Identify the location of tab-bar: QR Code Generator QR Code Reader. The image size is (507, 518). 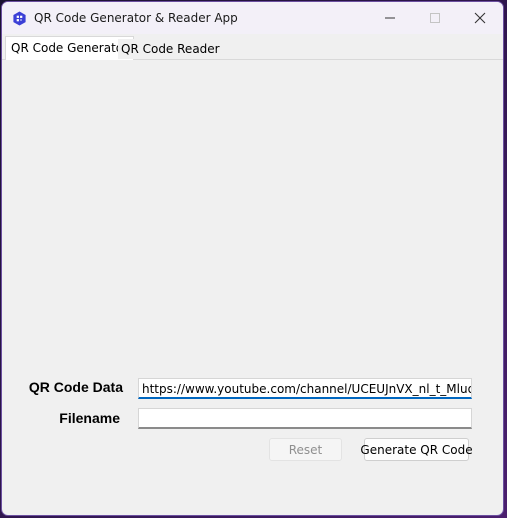
(252, 48).